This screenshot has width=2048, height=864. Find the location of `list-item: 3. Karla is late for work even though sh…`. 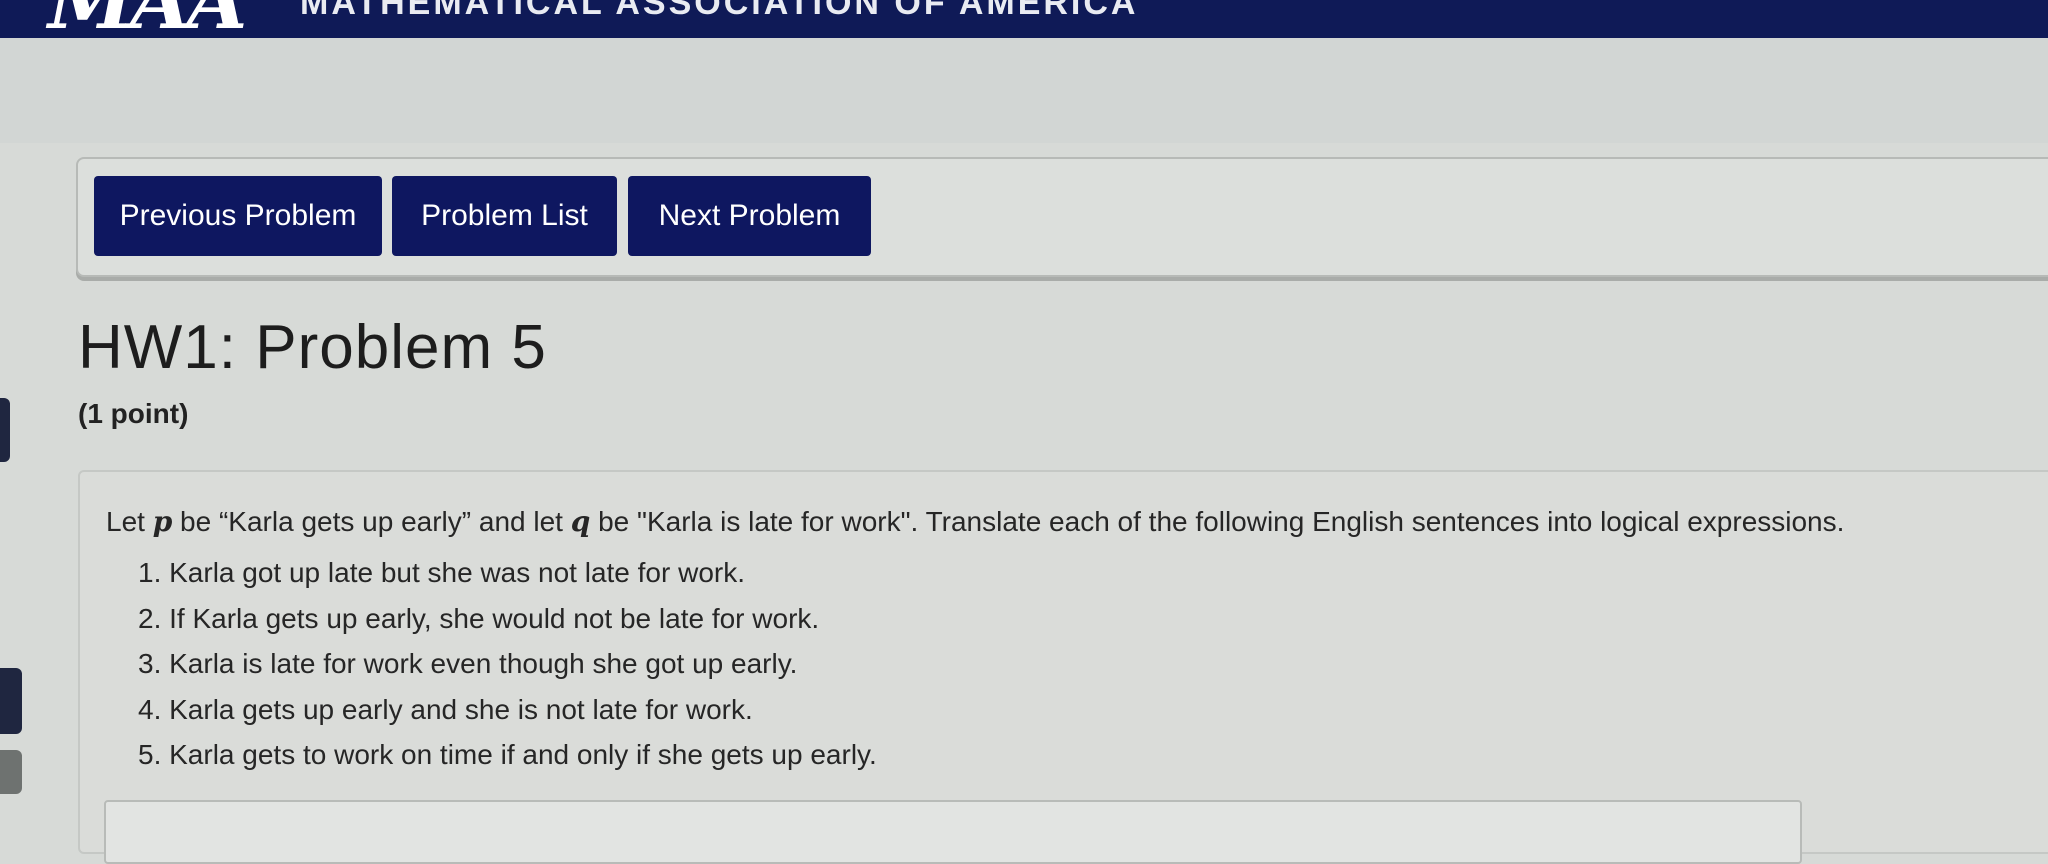

list-item: 3. Karla is late for work even though sh… is located at coordinates (468, 663).